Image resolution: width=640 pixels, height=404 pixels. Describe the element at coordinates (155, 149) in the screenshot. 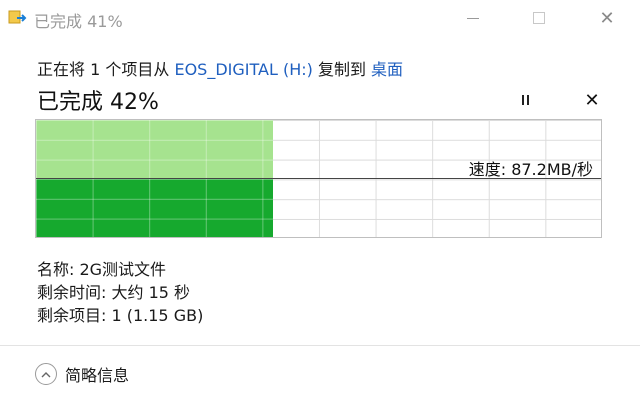

I see `progress-fill-light` at that location.